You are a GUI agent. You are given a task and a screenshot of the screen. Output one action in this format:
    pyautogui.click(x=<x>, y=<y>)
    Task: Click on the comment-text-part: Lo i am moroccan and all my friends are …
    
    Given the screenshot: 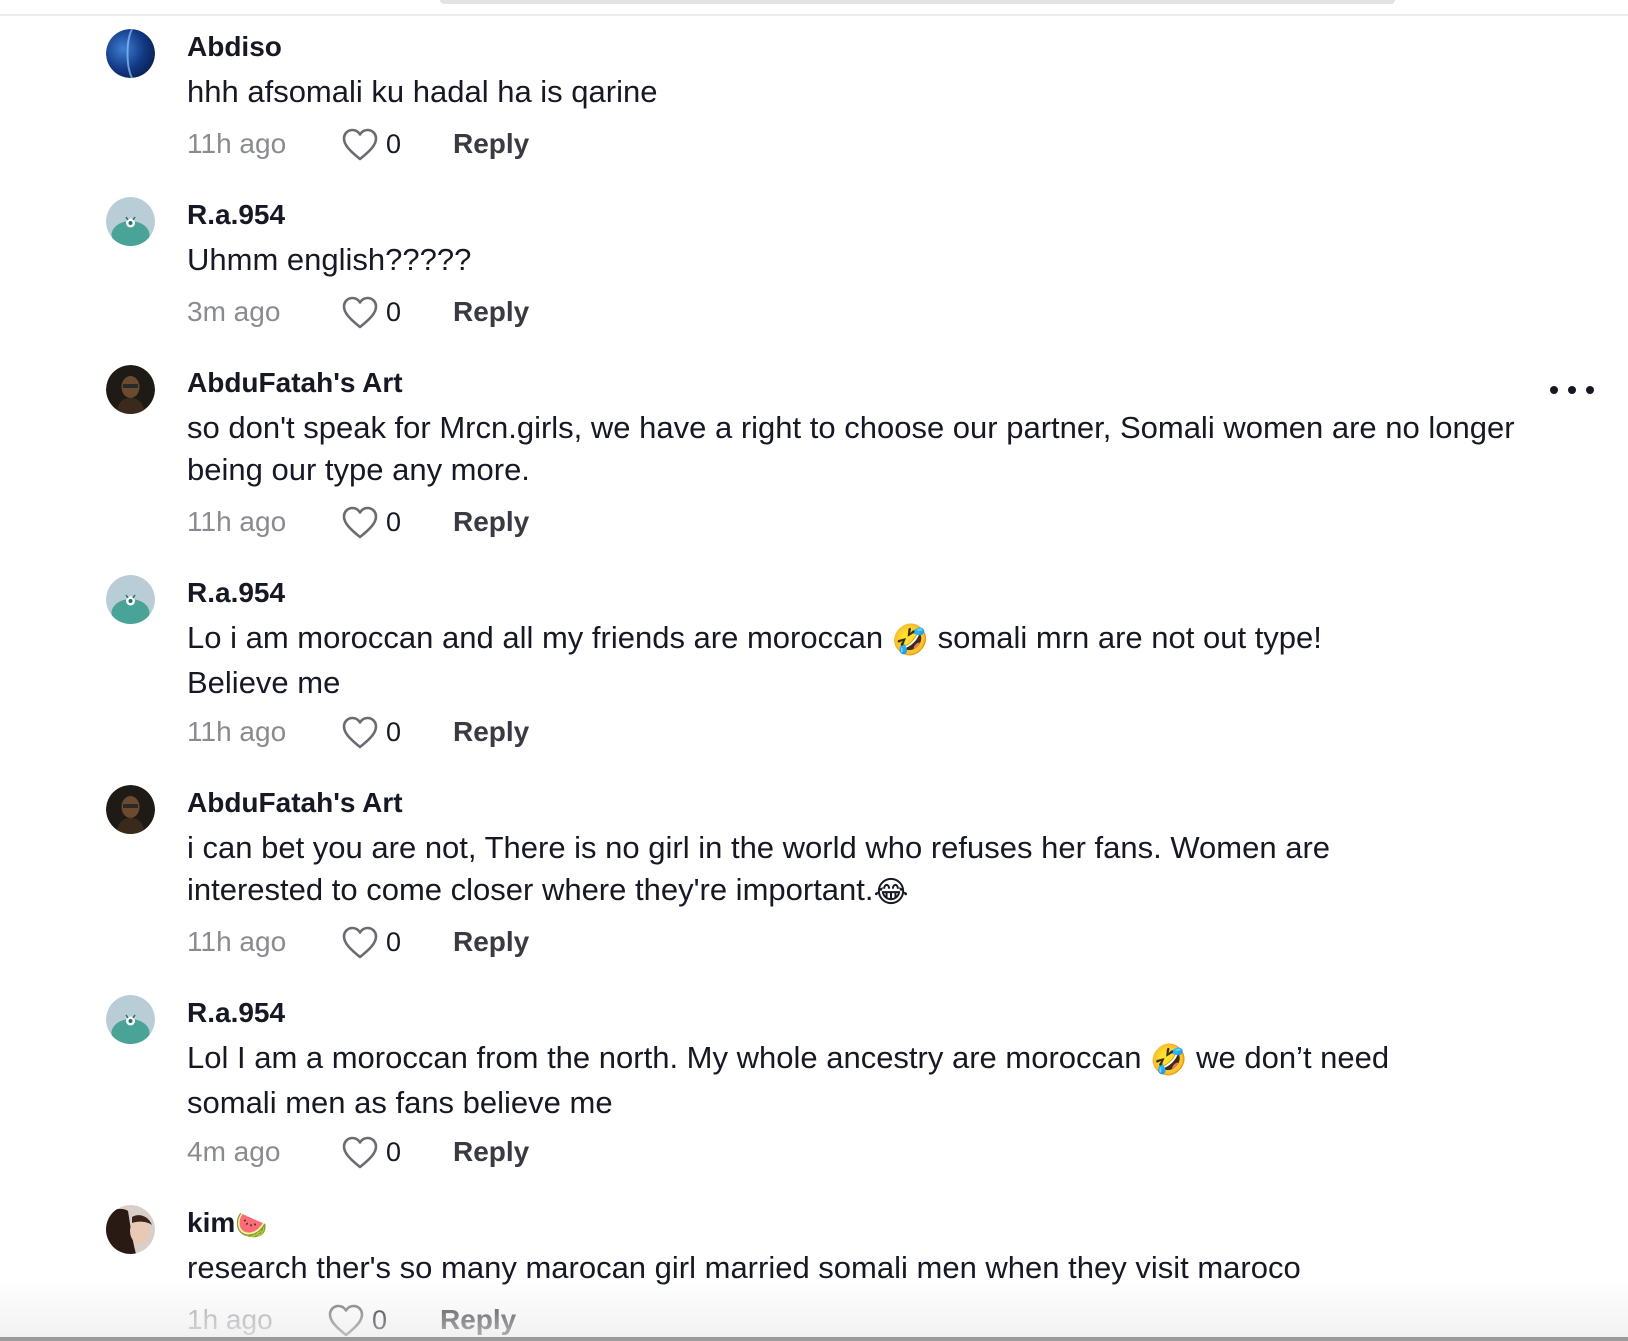 What is the action you would take?
    pyautogui.click(x=539, y=637)
    